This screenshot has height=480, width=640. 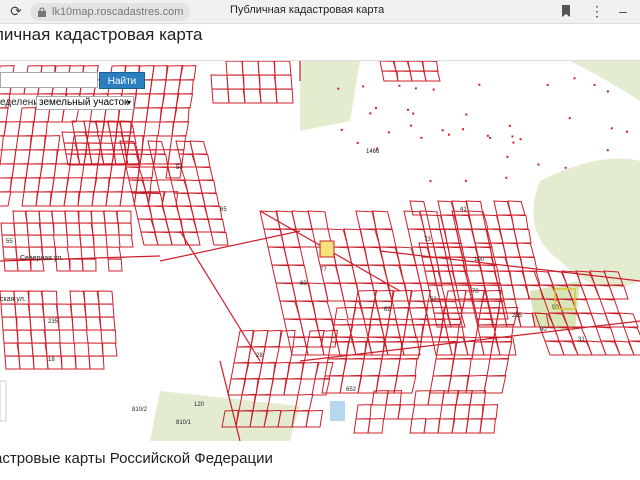 What do you see at coordinates (13, 299) in the screenshot?
I see `map-label: ская ул.` at bounding box center [13, 299].